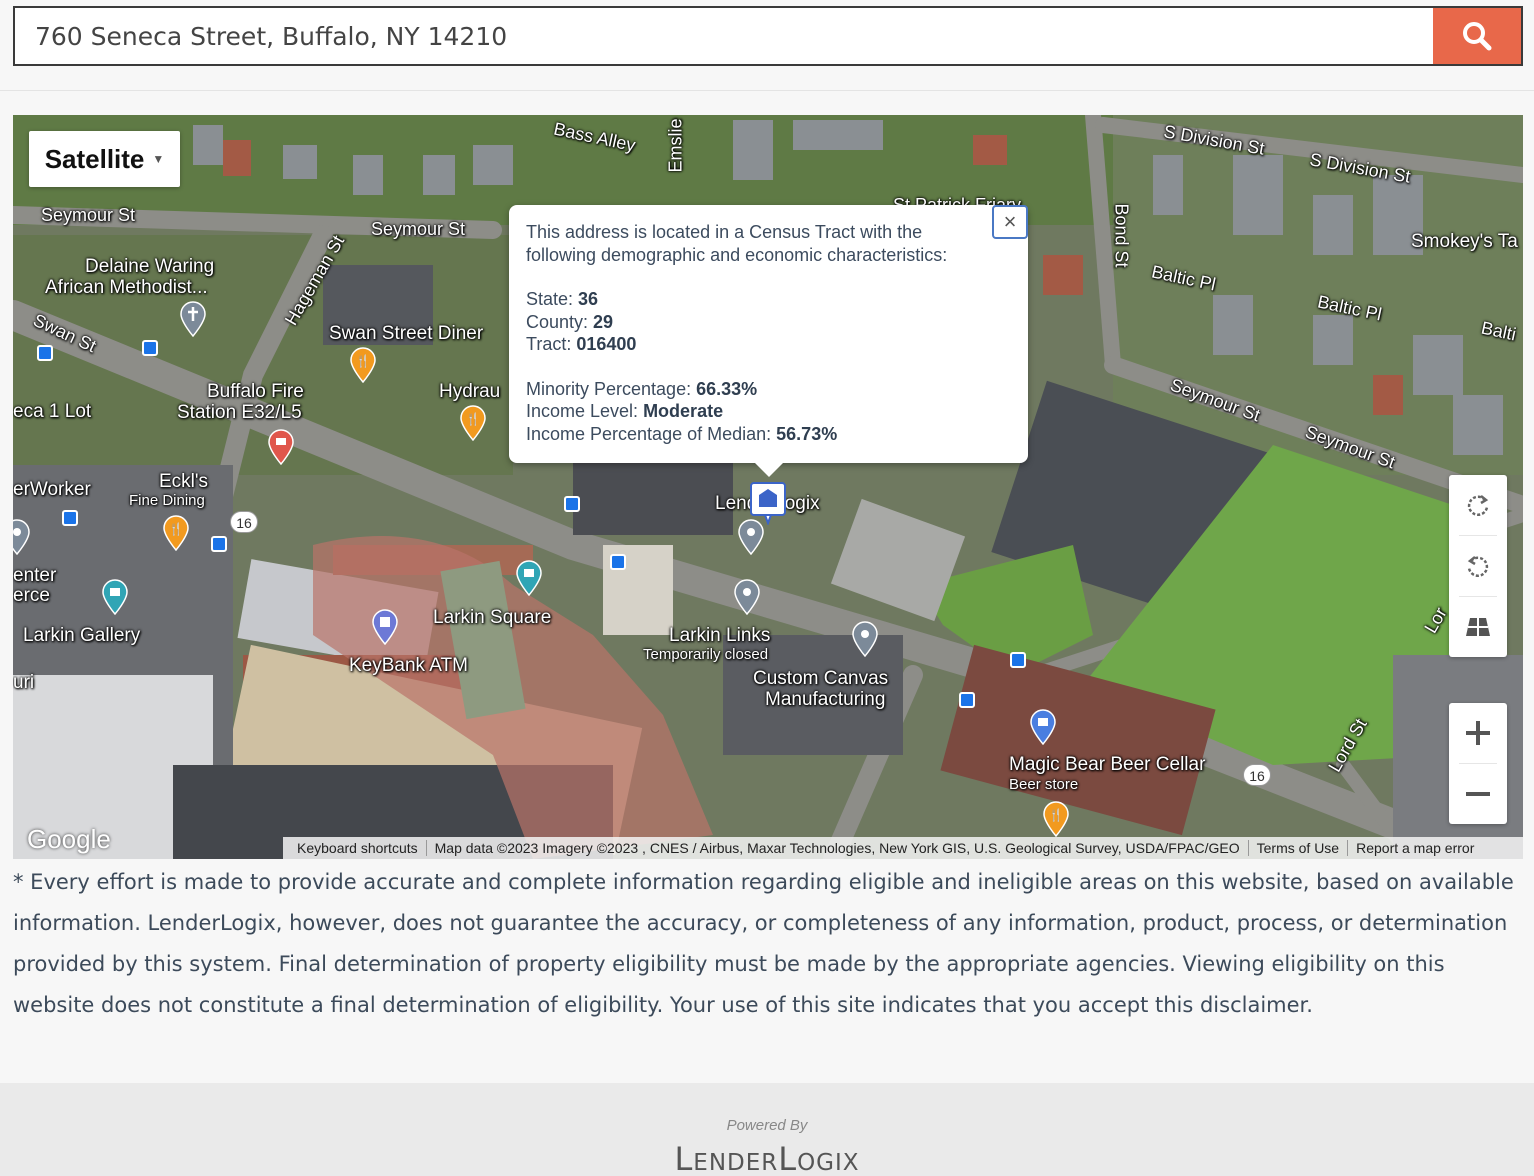 The image size is (1534, 1176). I want to click on minority-row: Minority Percentage: 66.33%, so click(768, 389).